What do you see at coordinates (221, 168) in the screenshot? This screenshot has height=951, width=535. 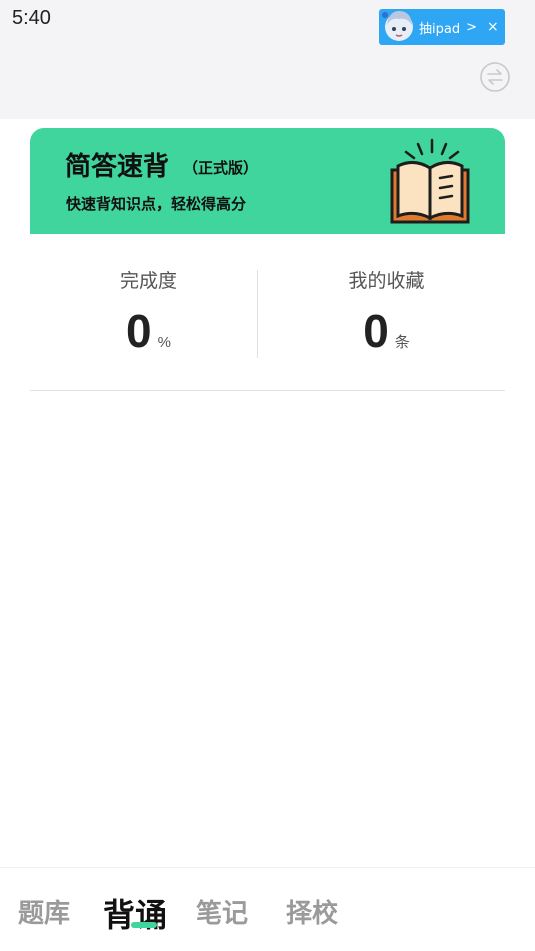 I see `banner-badge: （正式版）` at bounding box center [221, 168].